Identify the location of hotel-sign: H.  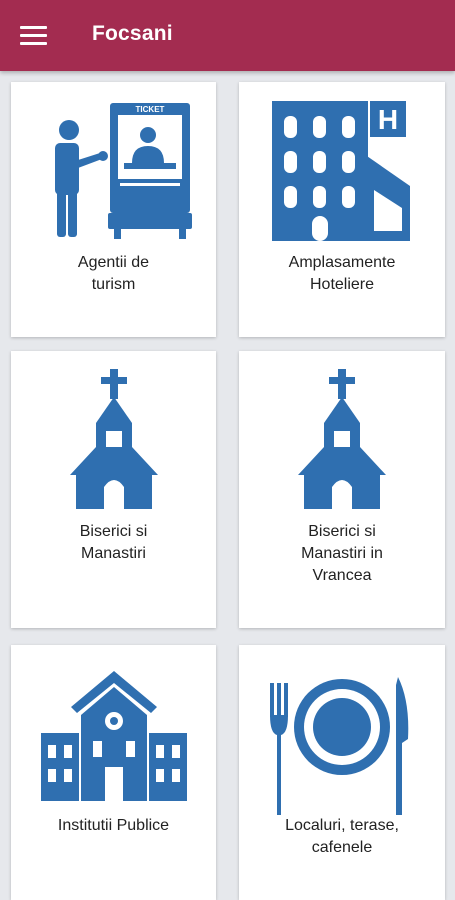
(388, 119).